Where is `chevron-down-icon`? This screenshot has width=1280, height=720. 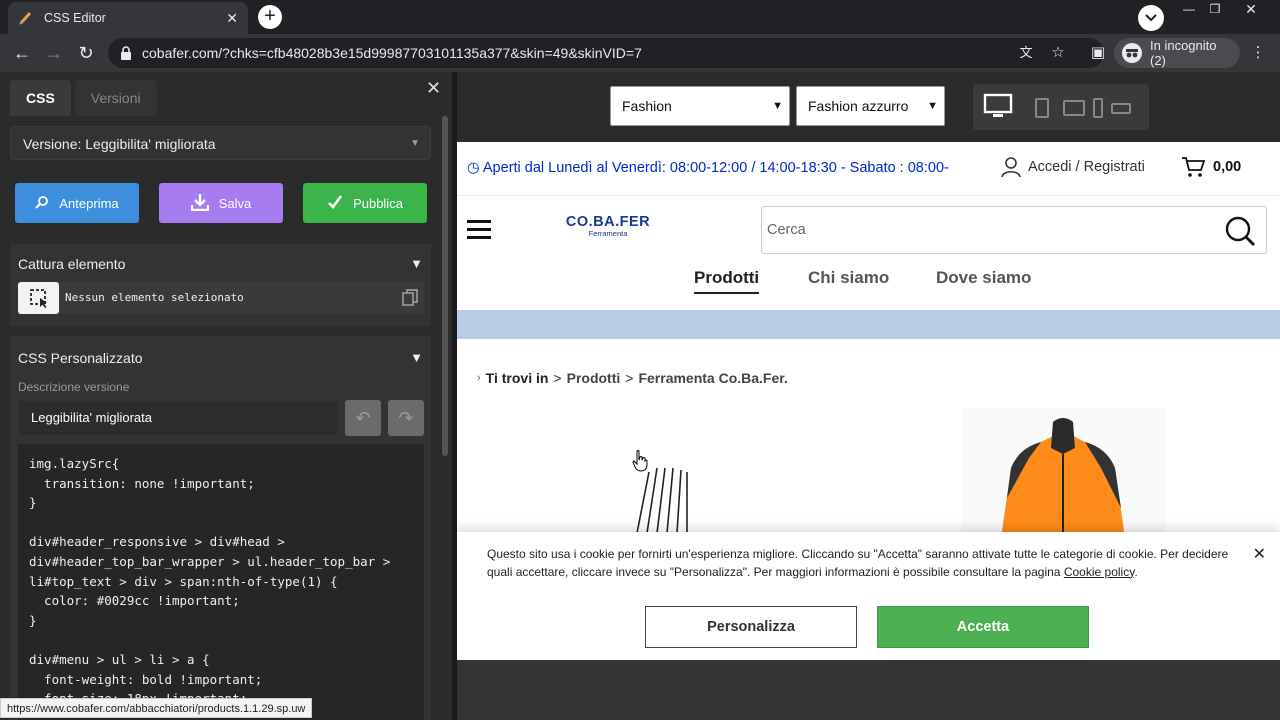 chevron-down-icon is located at coordinates (1151, 18).